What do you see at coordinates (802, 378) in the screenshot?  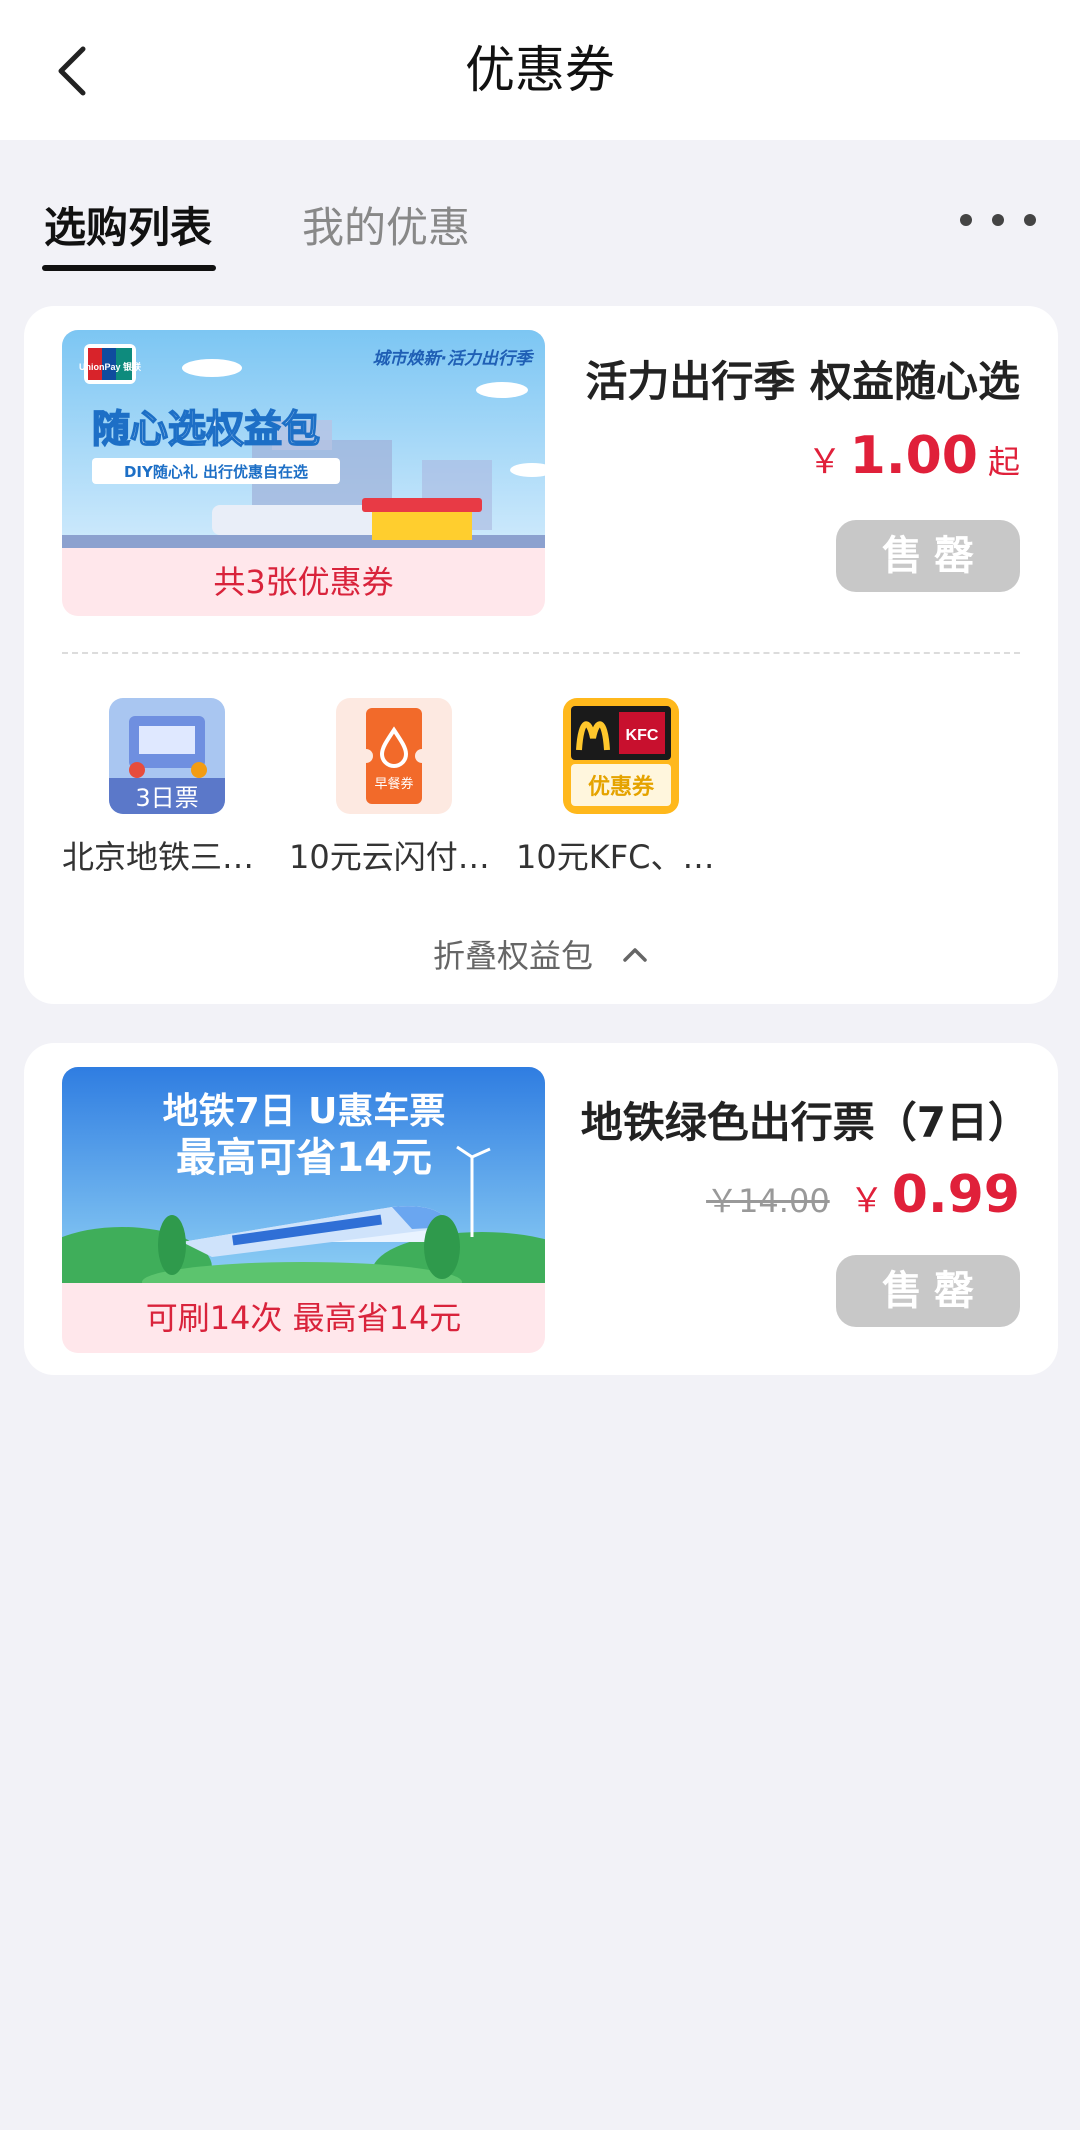 I see `product-title: 活力出行季 权益随心选` at bounding box center [802, 378].